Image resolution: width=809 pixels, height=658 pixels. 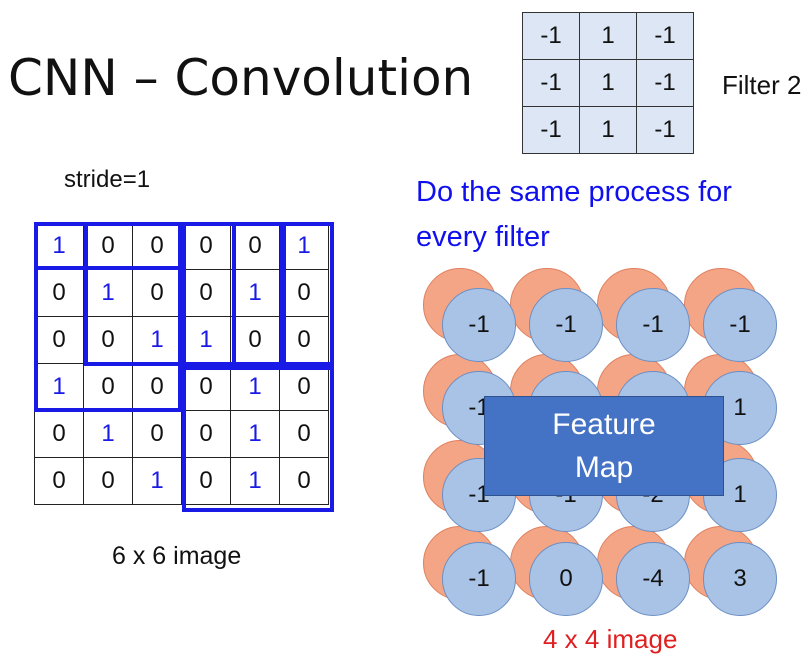 What do you see at coordinates (107, 179) in the screenshot?
I see `stride-label: stride=1` at bounding box center [107, 179].